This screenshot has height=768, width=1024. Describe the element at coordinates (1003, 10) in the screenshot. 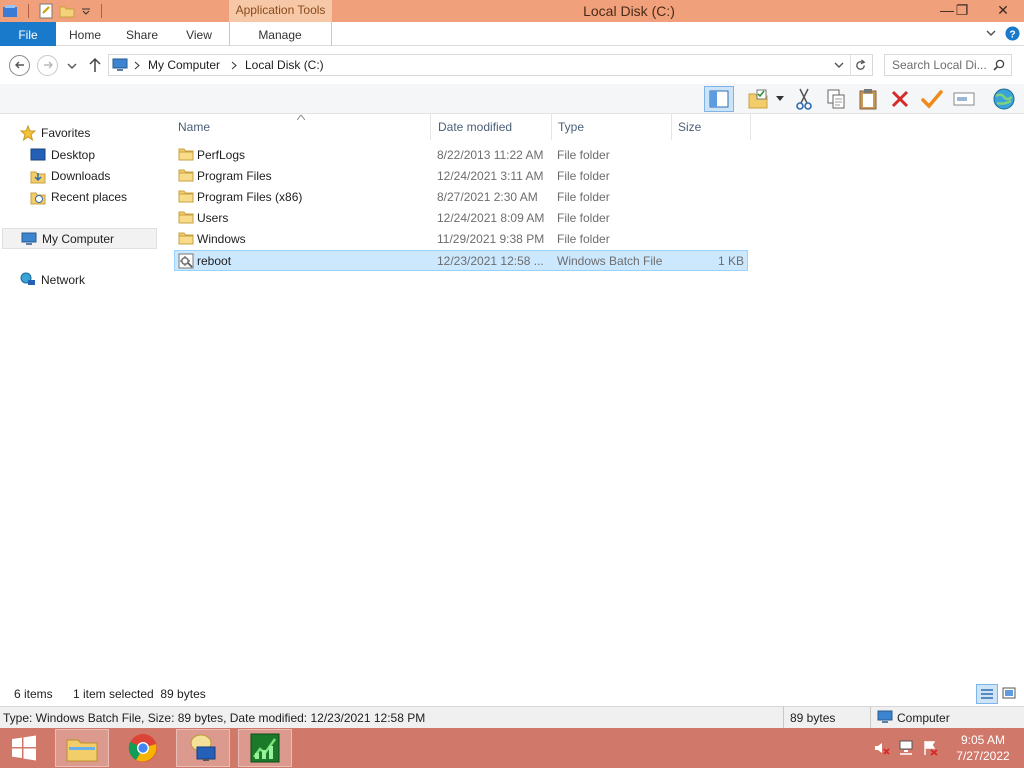

I see `close-button: ✕` at that location.